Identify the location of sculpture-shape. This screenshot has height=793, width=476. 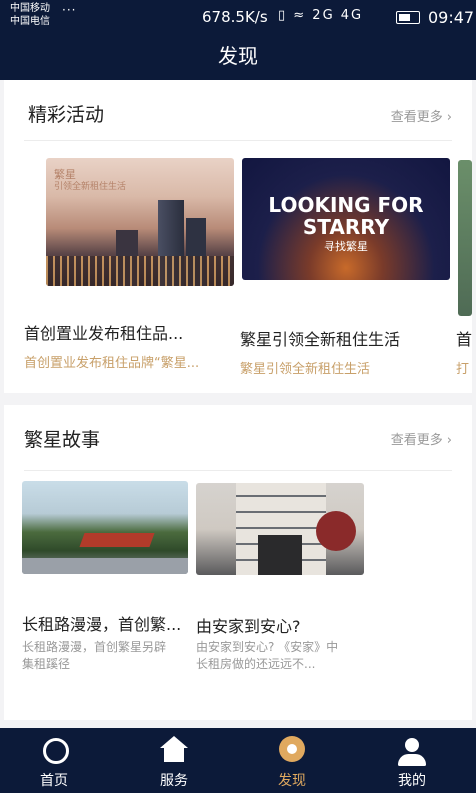
(117, 540).